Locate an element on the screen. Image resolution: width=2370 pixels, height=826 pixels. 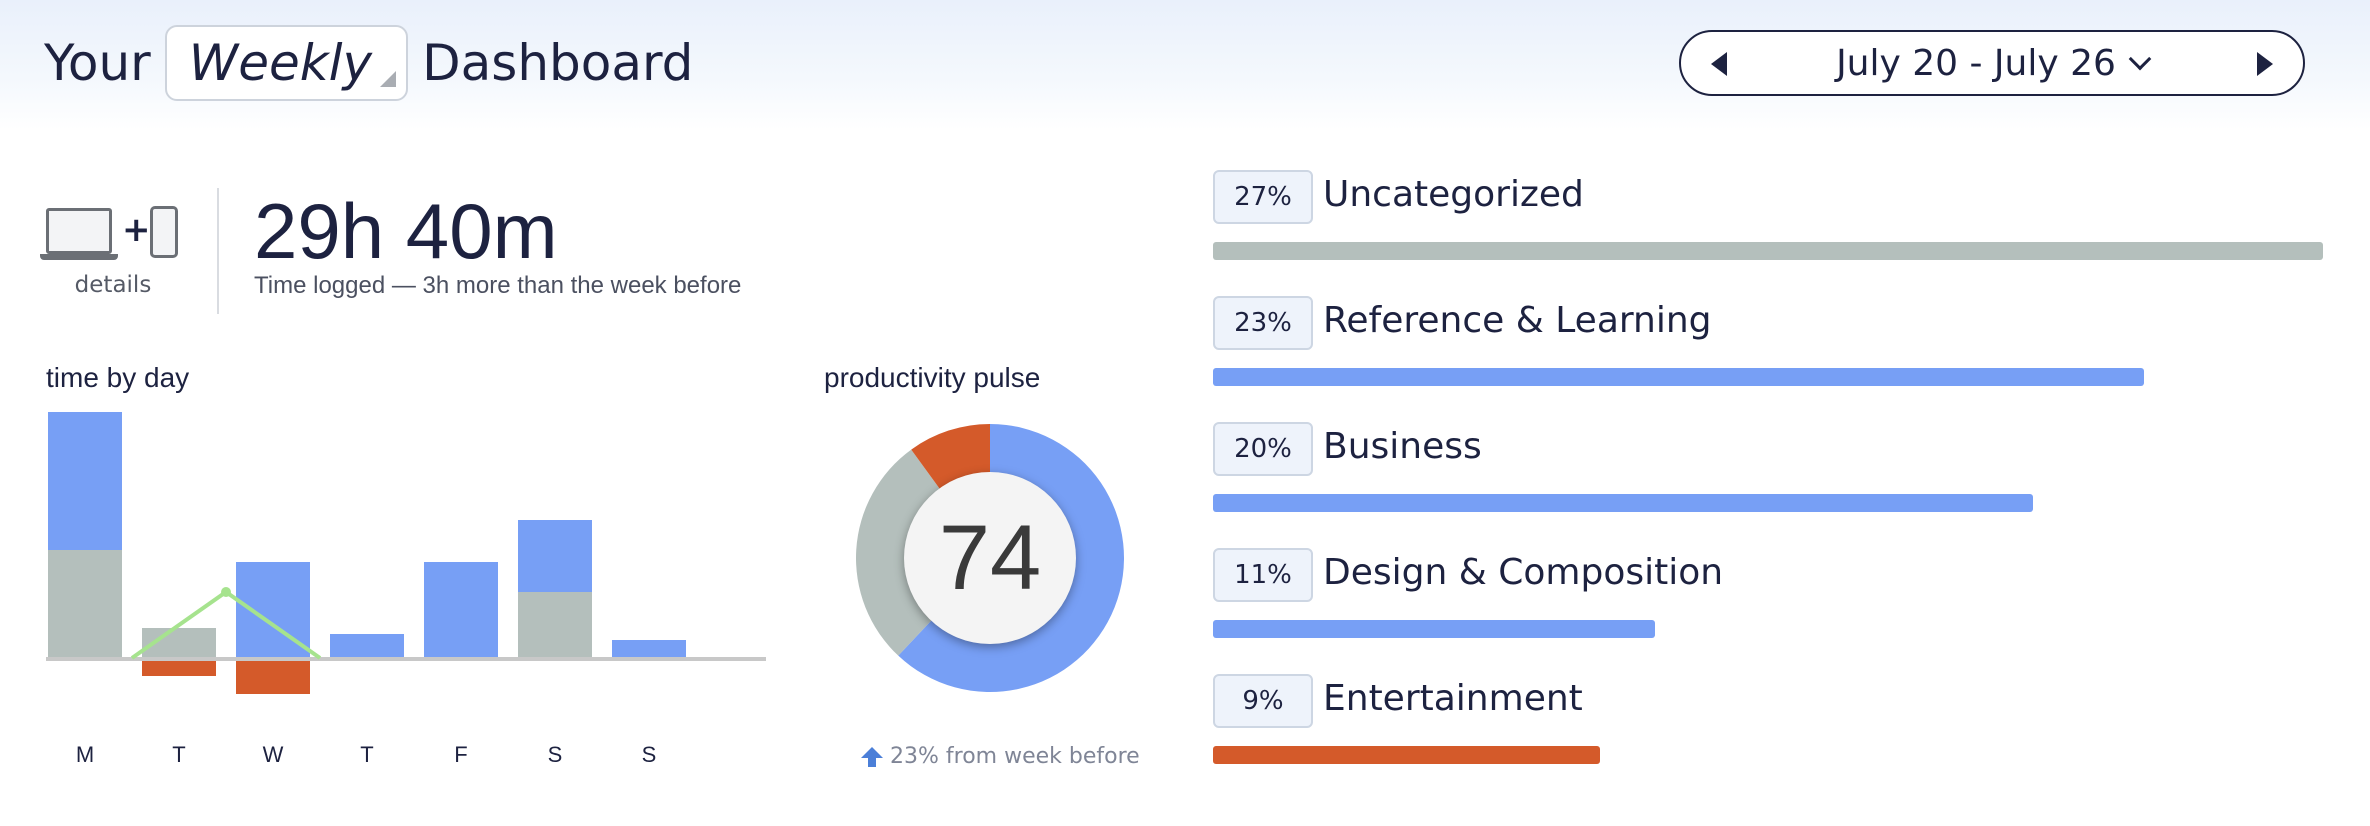
period-select-value: Weekly is located at coordinates (280, 63).